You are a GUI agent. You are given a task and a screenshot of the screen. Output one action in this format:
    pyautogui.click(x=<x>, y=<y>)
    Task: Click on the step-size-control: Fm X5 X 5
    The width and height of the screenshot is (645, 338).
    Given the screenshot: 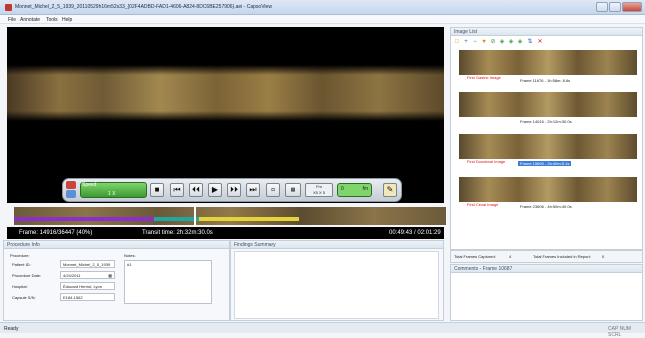 What is the action you would take?
    pyautogui.click(x=319, y=190)
    